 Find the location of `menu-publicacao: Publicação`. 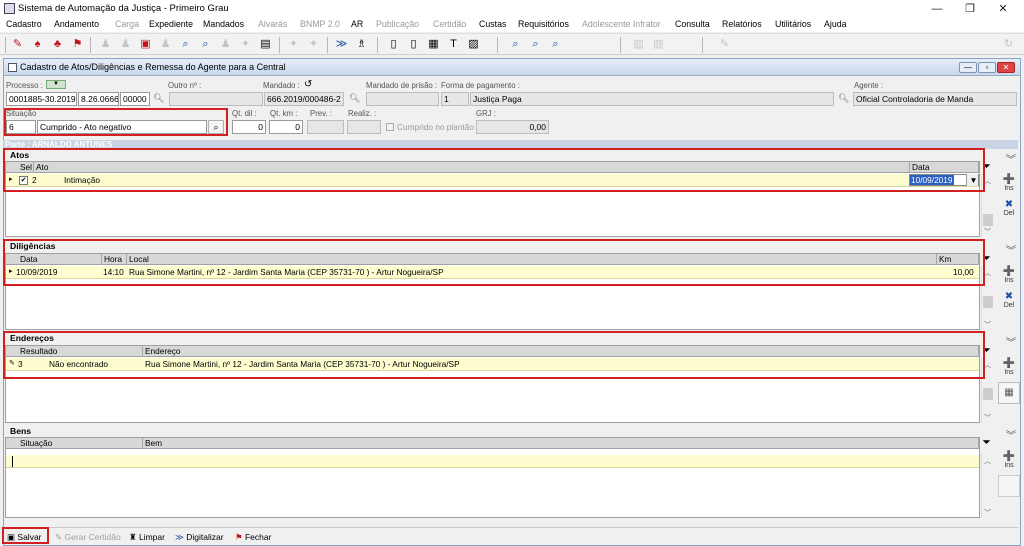

menu-publicacao: Publicação is located at coordinates (397, 24).